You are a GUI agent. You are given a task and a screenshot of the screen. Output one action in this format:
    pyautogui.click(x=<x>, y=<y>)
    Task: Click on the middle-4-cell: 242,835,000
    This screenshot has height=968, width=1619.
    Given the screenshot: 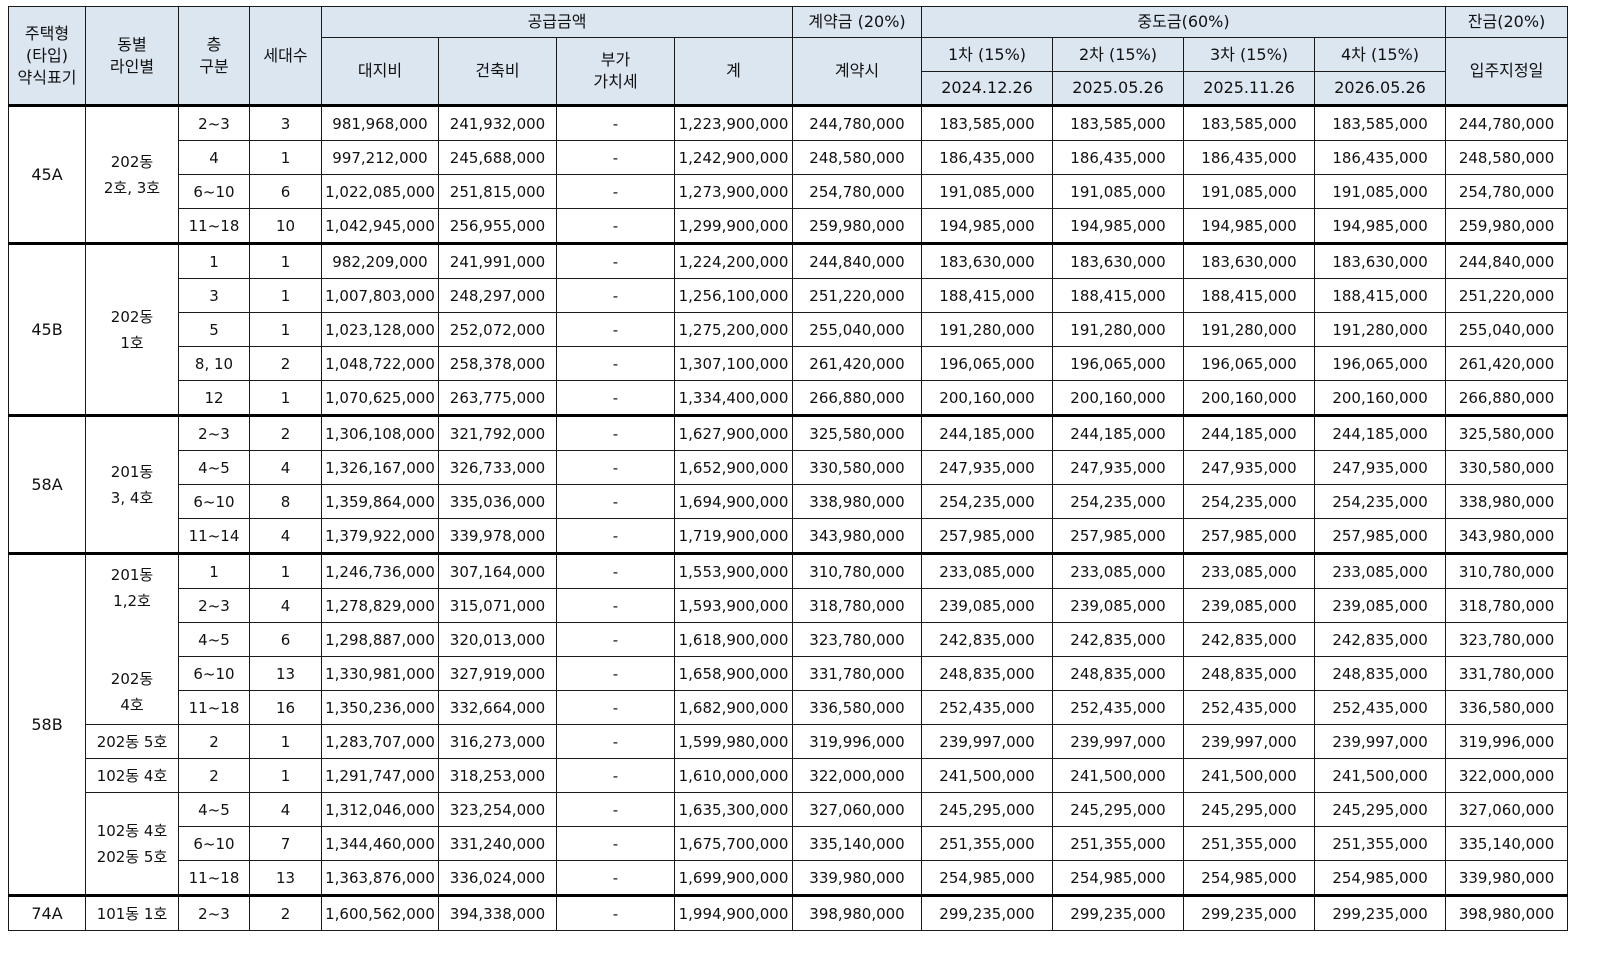 What is the action you would take?
    pyautogui.click(x=1380, y=639)
    